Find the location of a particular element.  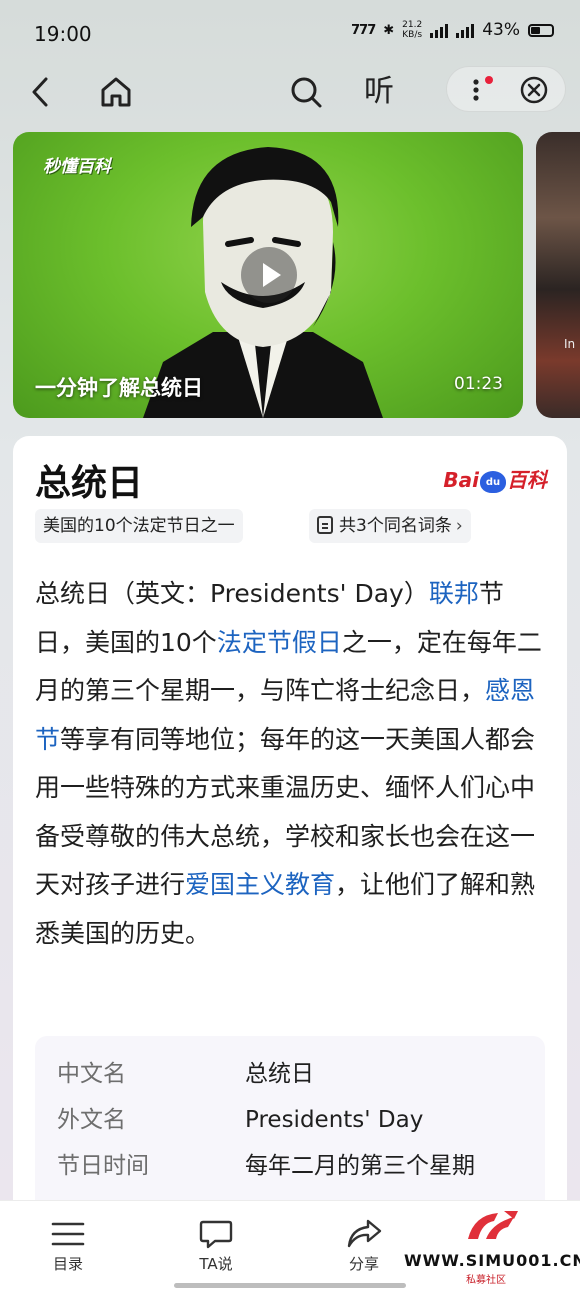

top-nav: 听 is located at coordinates (290, 92).